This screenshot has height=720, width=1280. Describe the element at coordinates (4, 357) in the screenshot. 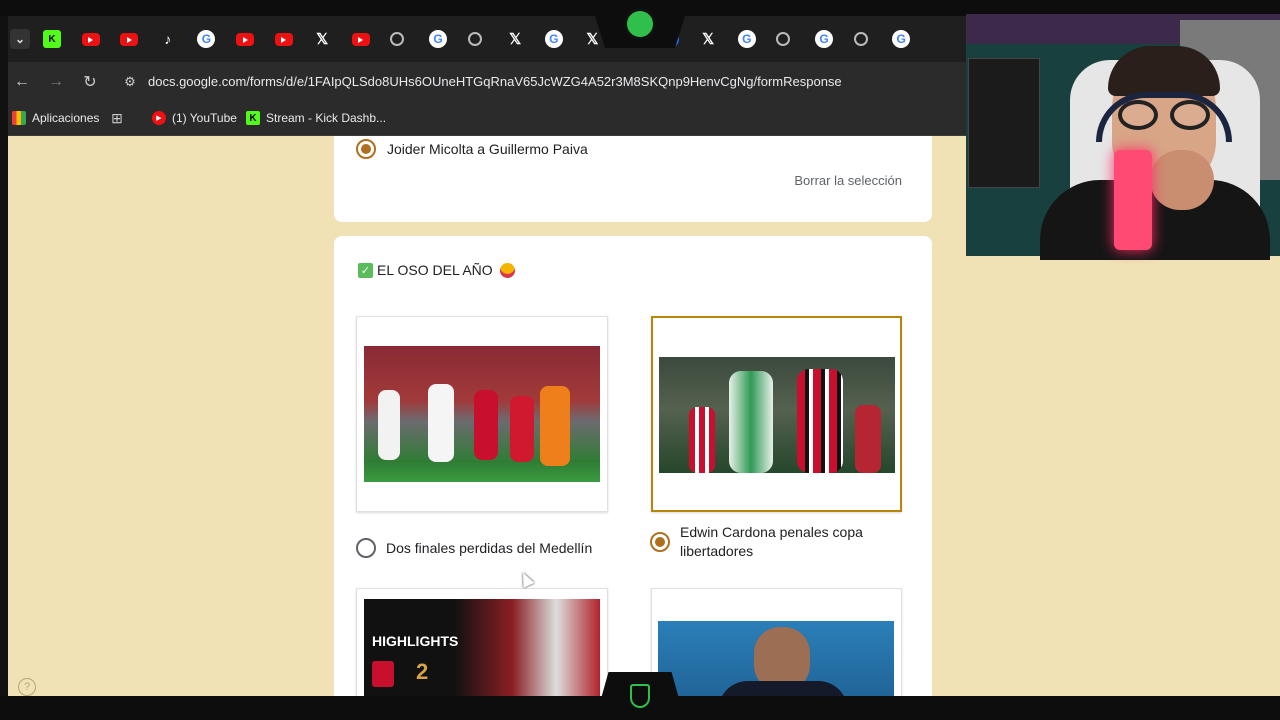

I see `stream-frame-left` at that location.